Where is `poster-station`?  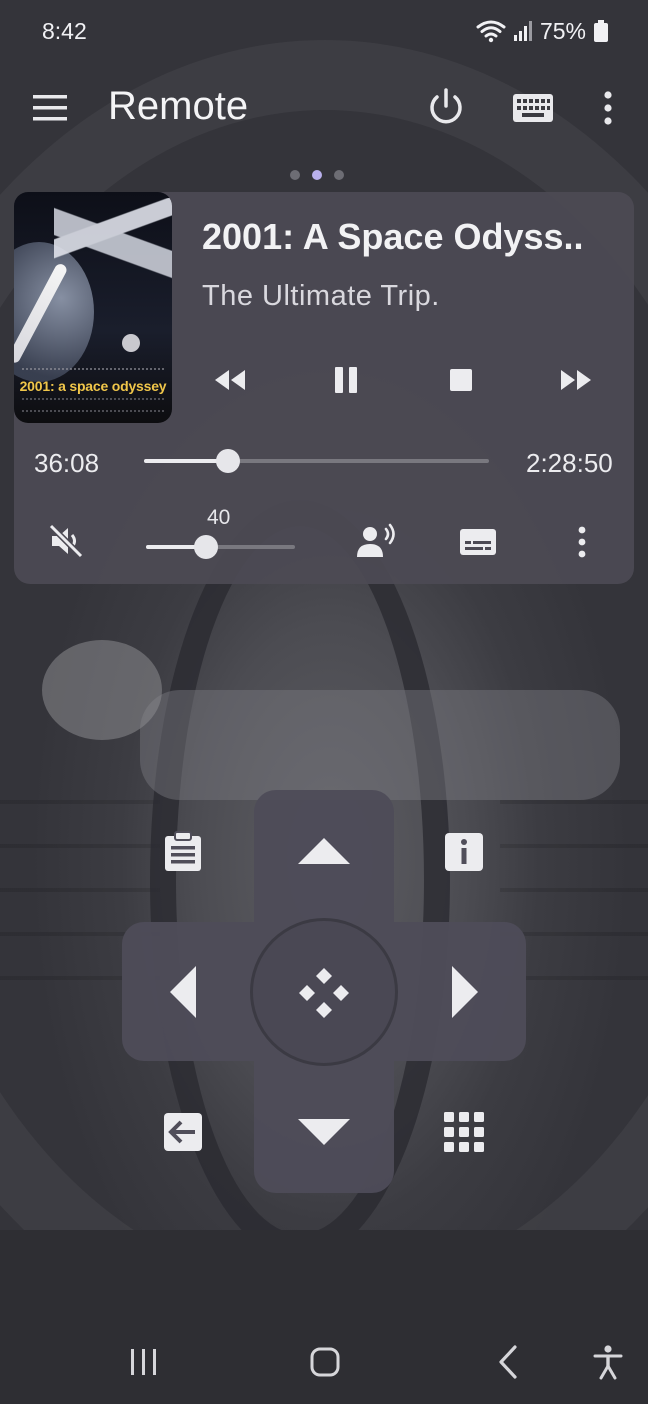 poster-station is located at coordinates (113, 244).